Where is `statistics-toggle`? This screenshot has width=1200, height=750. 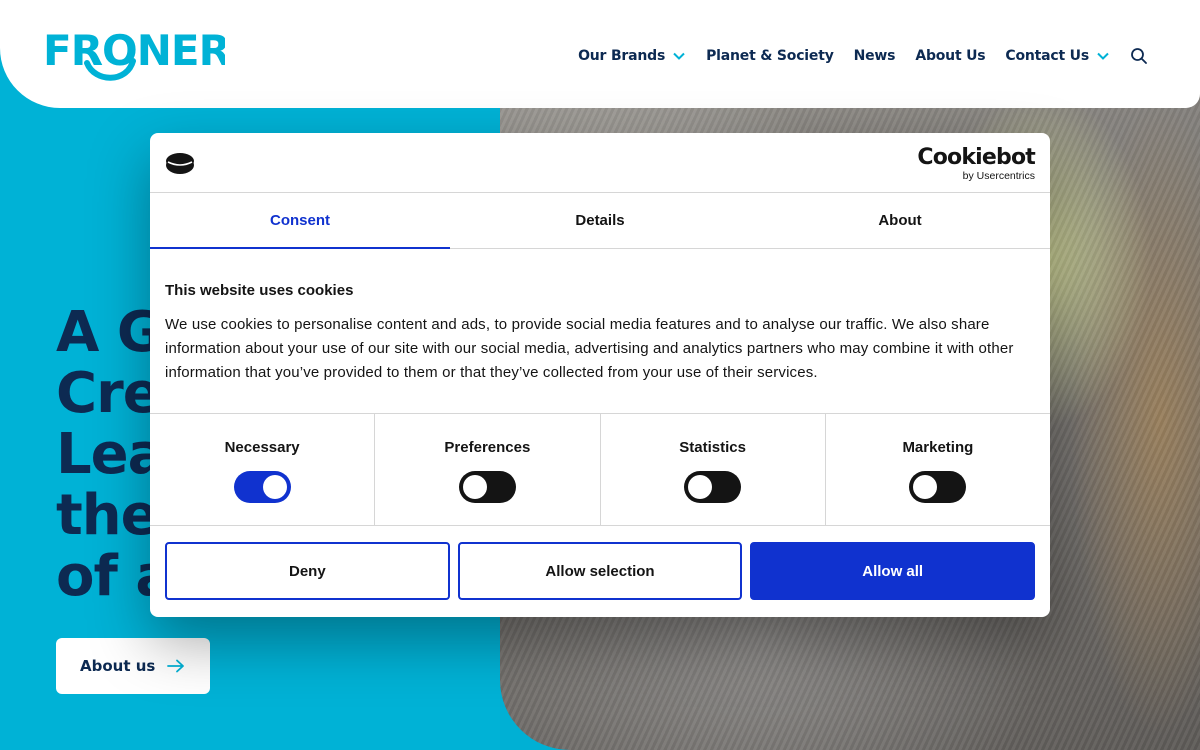
statistics-toggle is located at coordinates (713, 487).